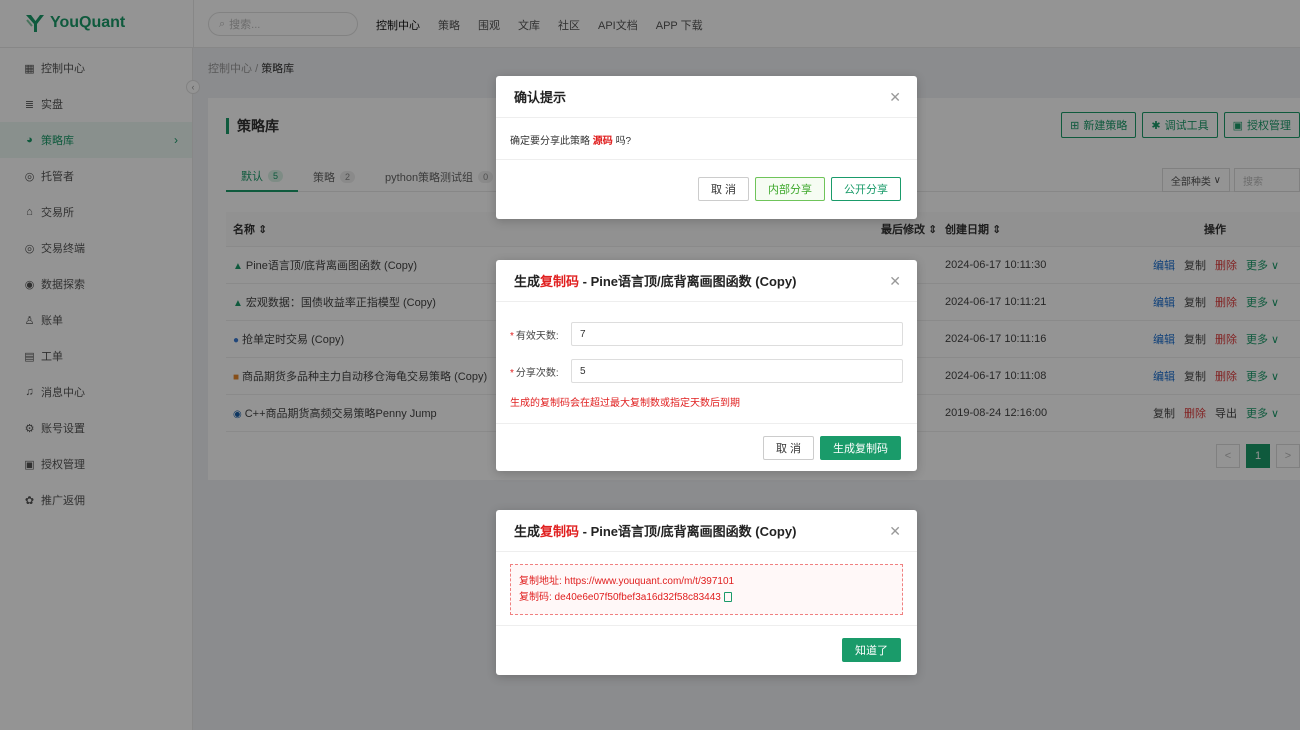  What do you see at coordinates (790, 189) in the screenshot?
I see `internal-share-button: 内部分享` at bounding box center [790, 189].